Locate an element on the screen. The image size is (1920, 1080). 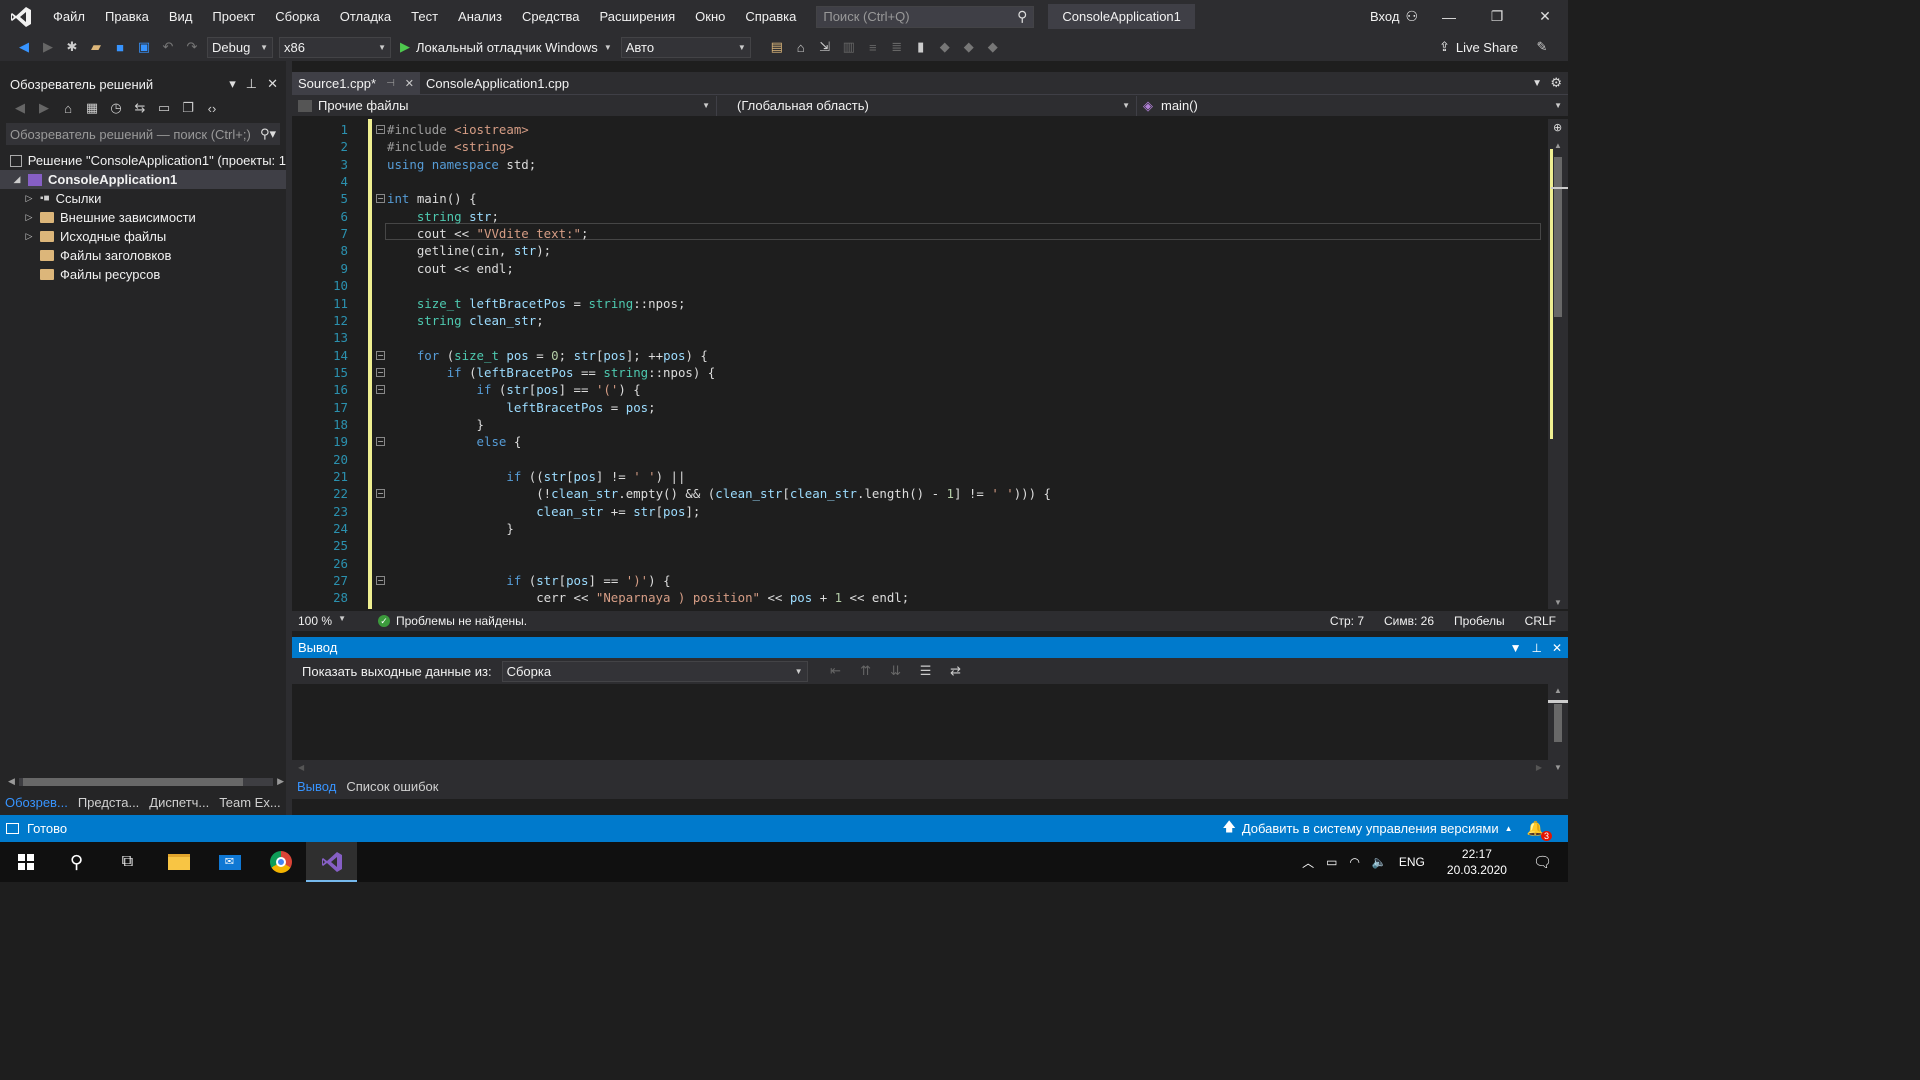
menu-item: Правка is located at coordinates (127, 16).